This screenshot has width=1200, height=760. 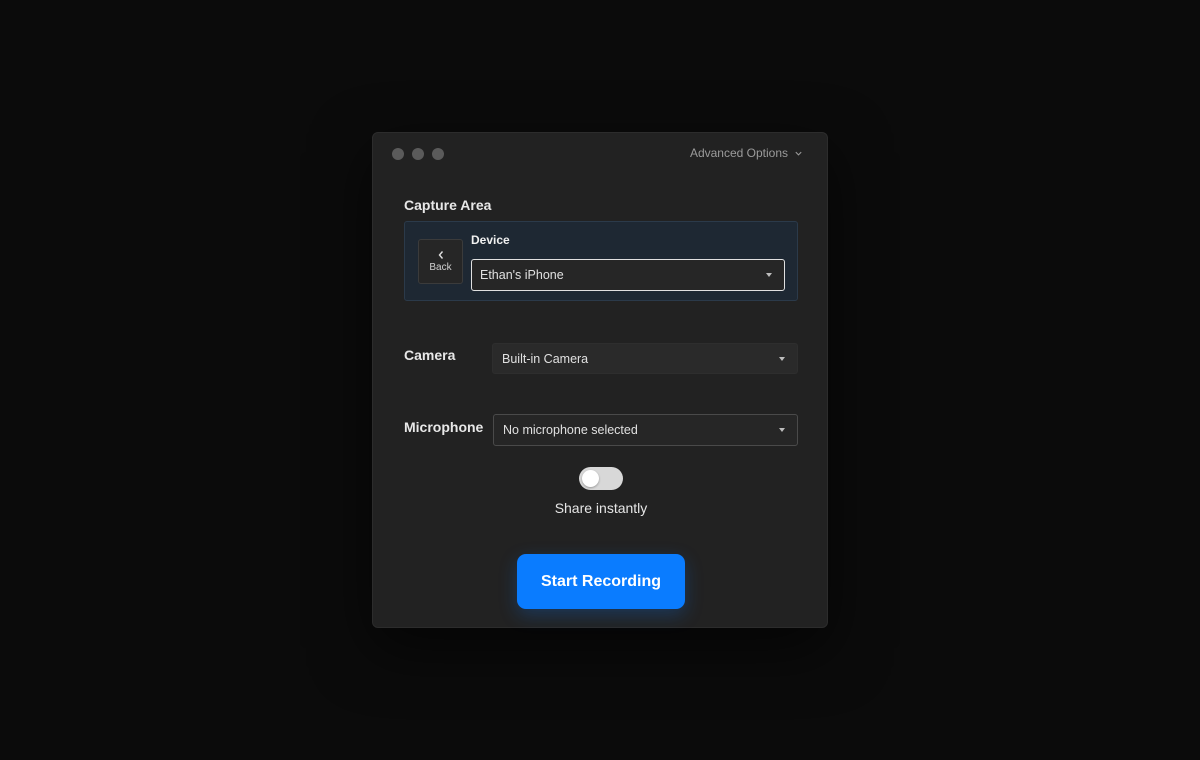 What do you see at coordinates (645, 358) in the screenshot?
I see `camera-select: Built-in Camera` at bounding box center [645, 358].